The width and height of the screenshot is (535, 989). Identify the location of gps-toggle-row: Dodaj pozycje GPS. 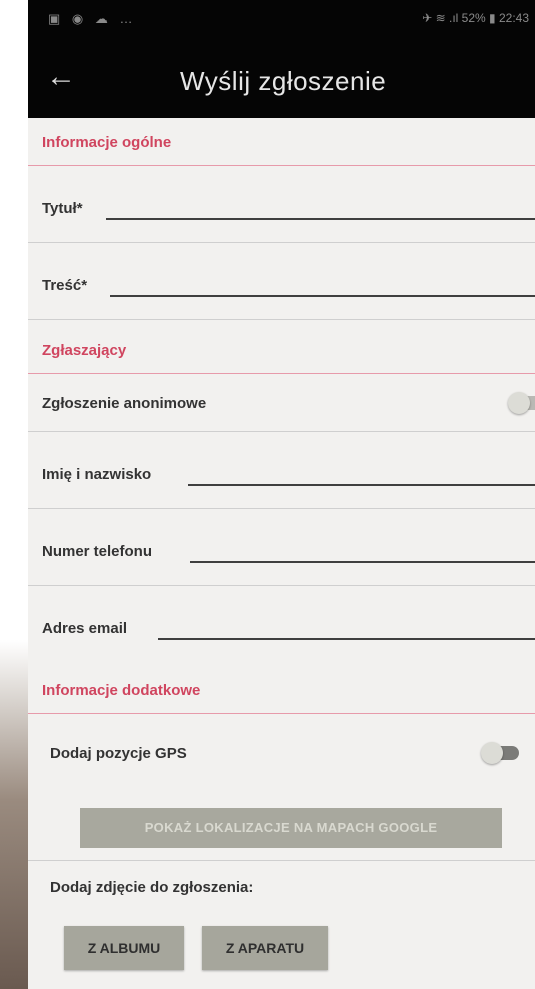
(281, 750).